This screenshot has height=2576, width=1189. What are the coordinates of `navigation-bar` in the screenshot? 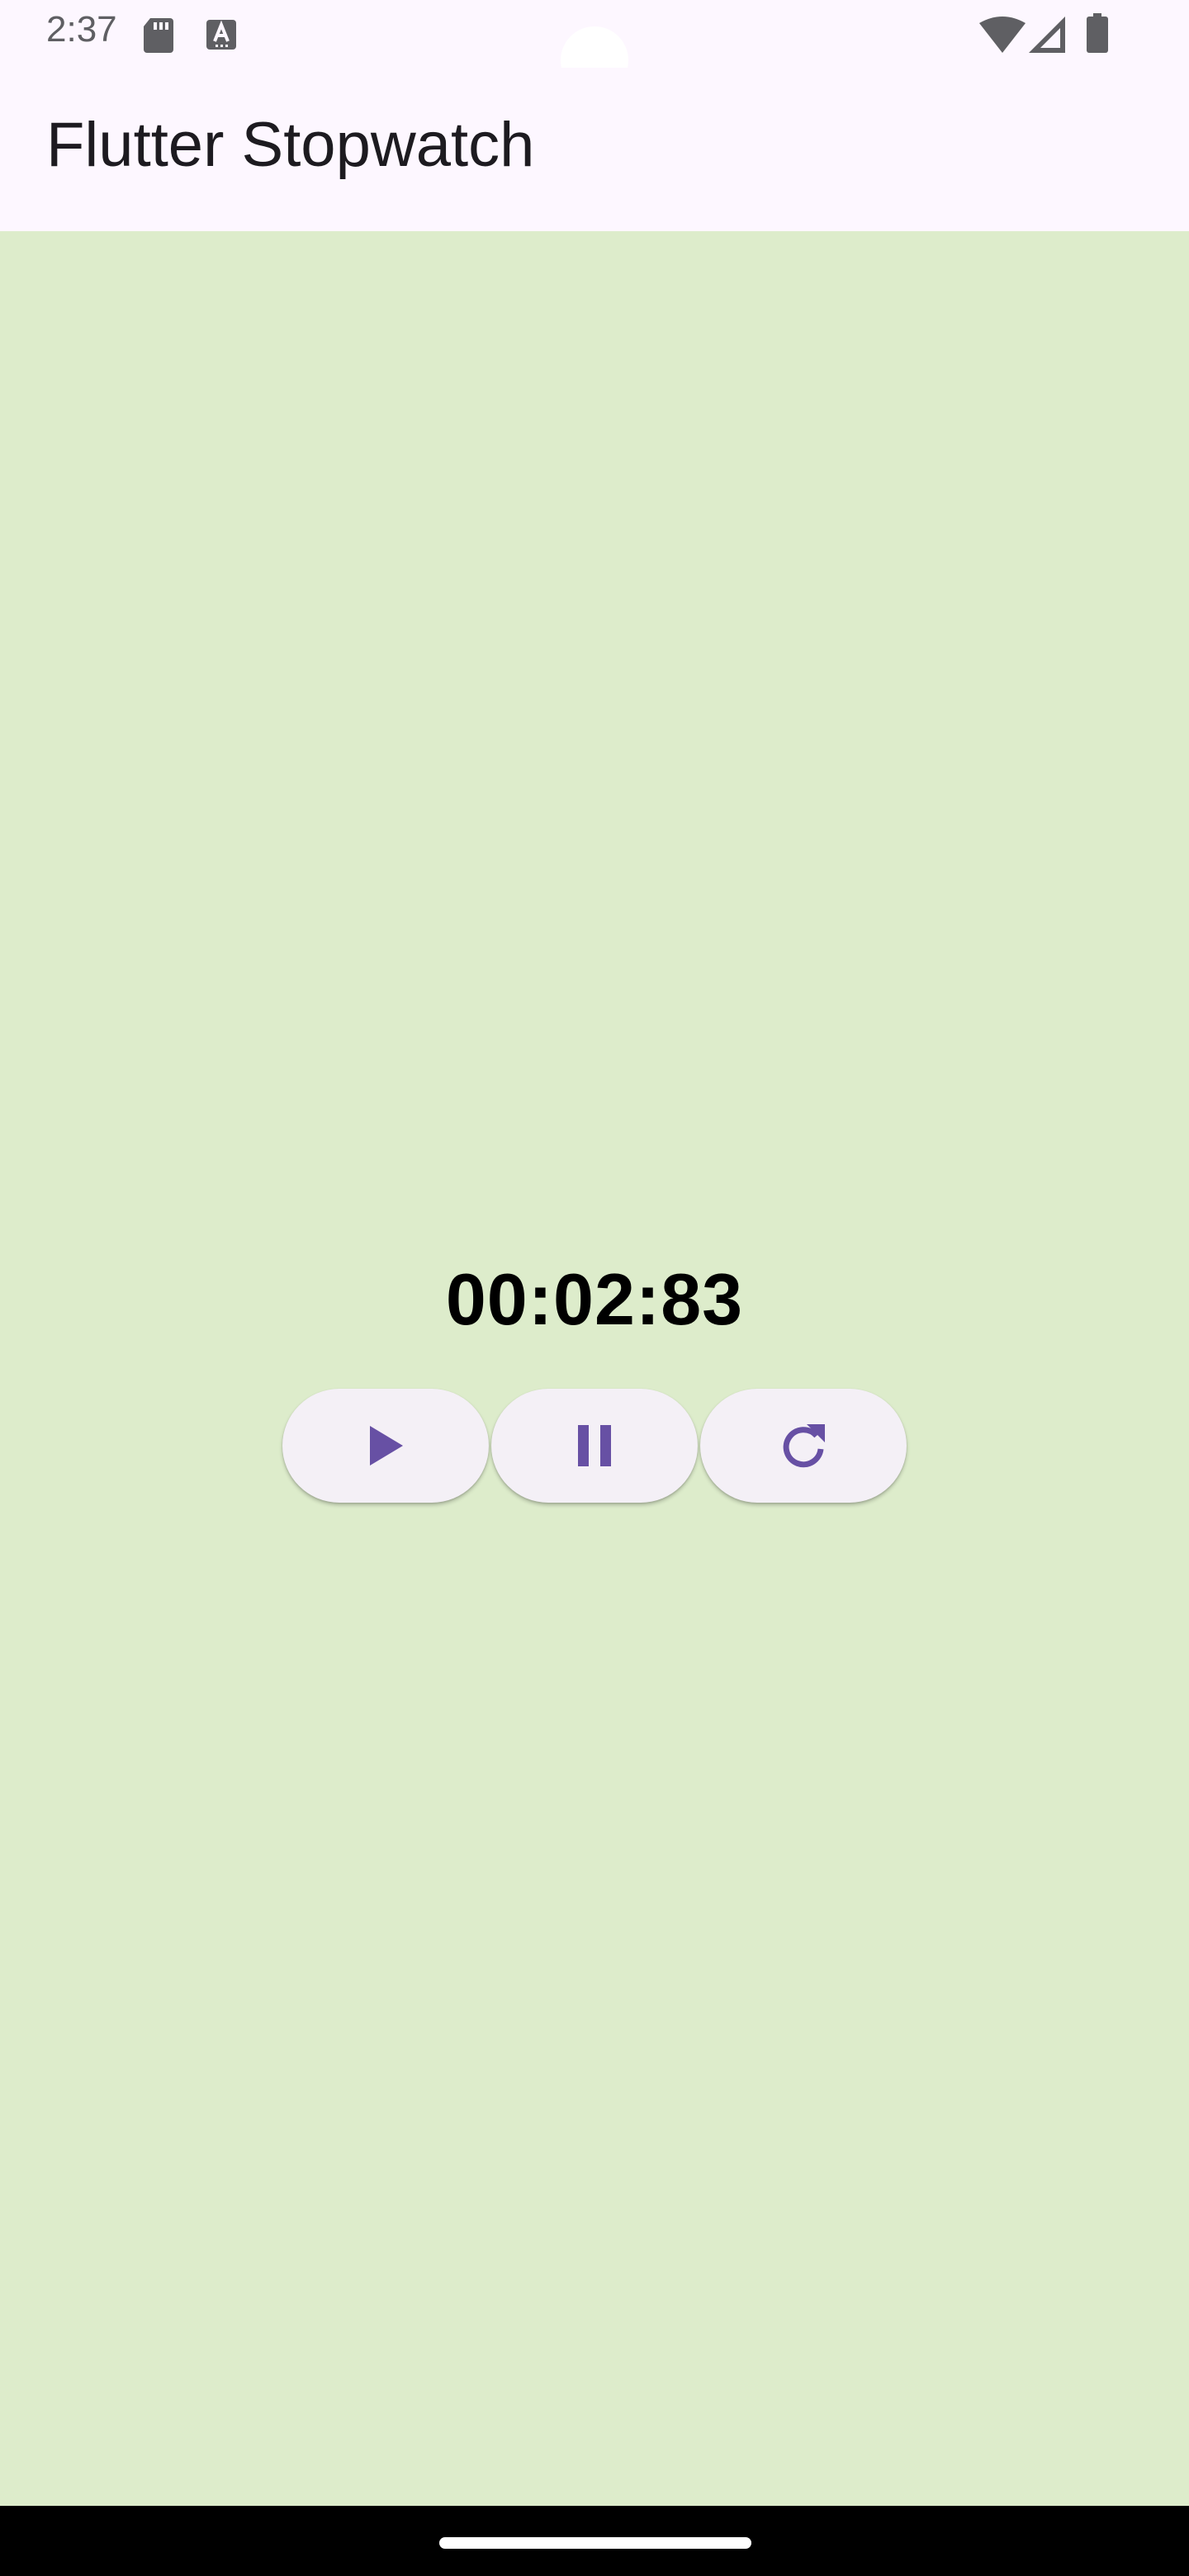 It's located at (594, 2541).